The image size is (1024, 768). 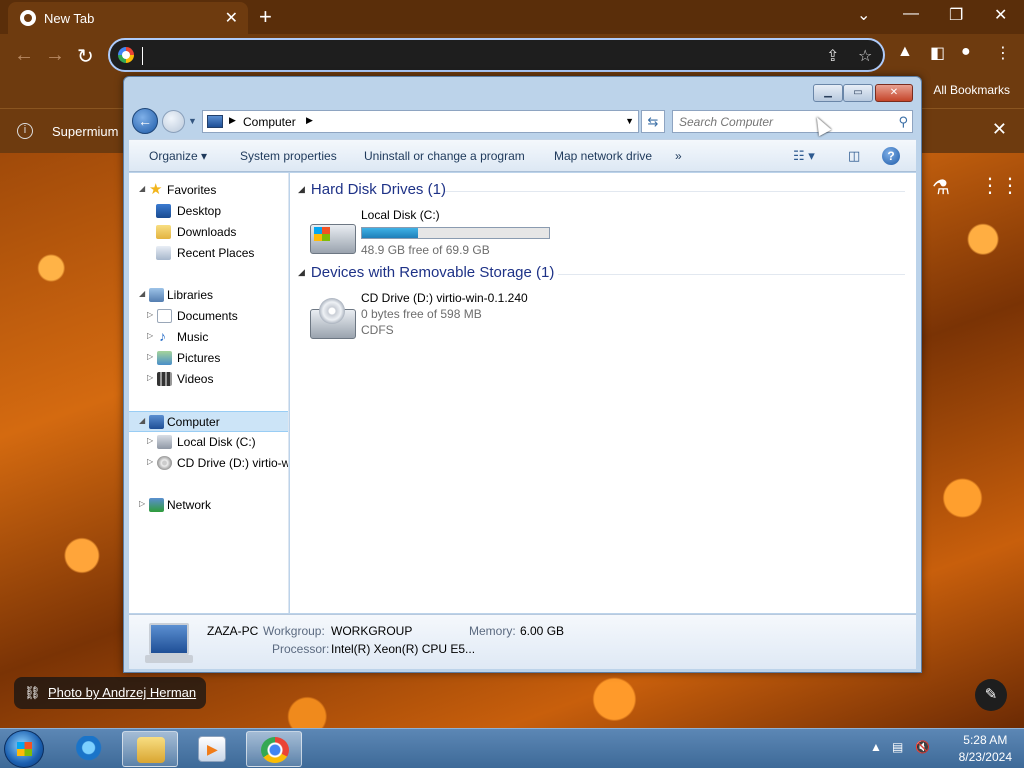 What do you see at coordinates (603, 156) in the screenshot?
I see `map-network-drive-button: Map network drive` at bounding box center [603, 156].